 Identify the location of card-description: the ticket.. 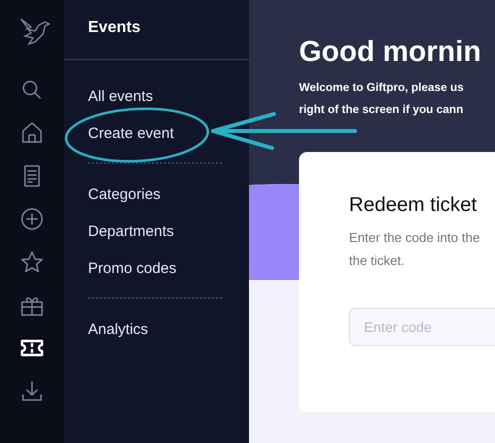
(377, 261).